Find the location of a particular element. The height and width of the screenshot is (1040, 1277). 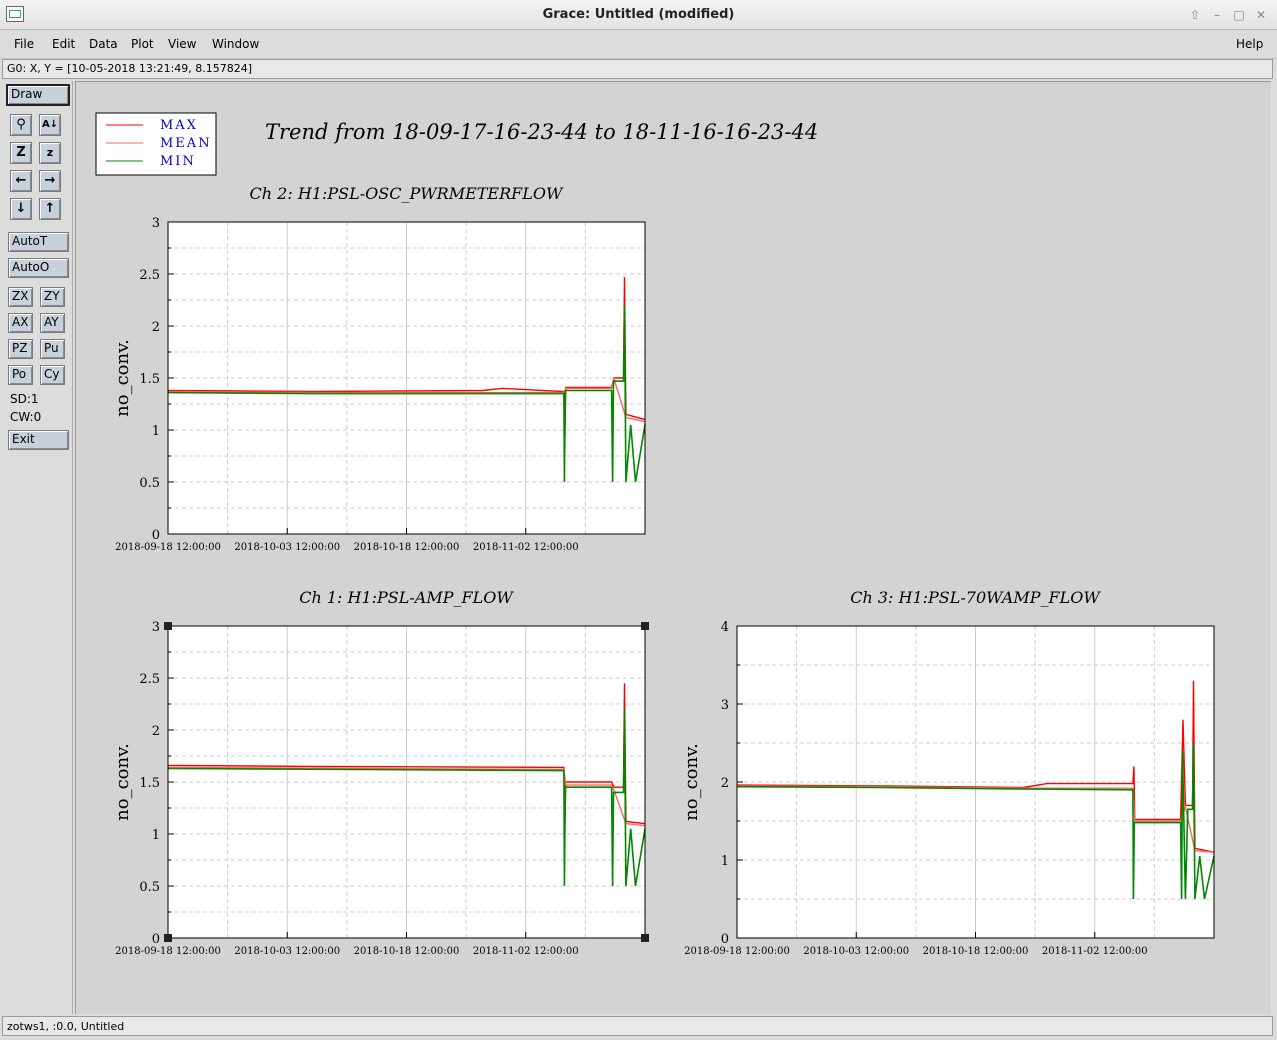

close-icon: ✕ is located at coordinates (1261, 15).